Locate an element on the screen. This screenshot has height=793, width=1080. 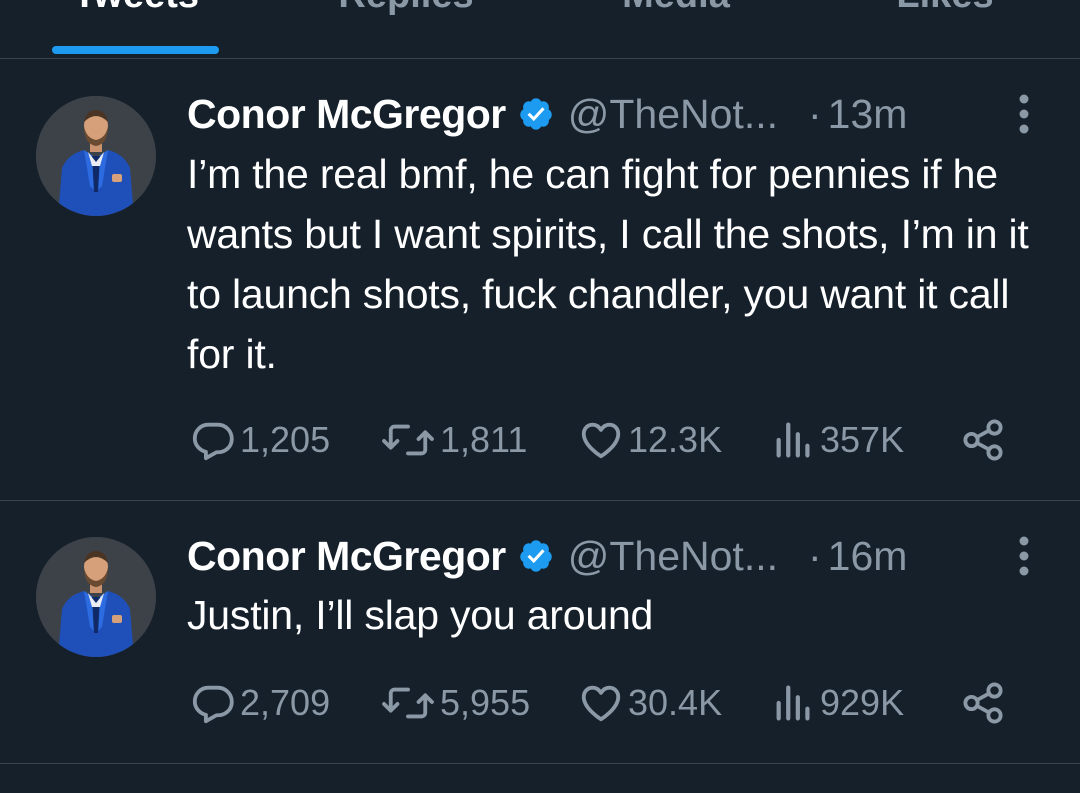
tweet-actions: 1,205 1,811 12.3K 357K is located at coordinates (605, 440).